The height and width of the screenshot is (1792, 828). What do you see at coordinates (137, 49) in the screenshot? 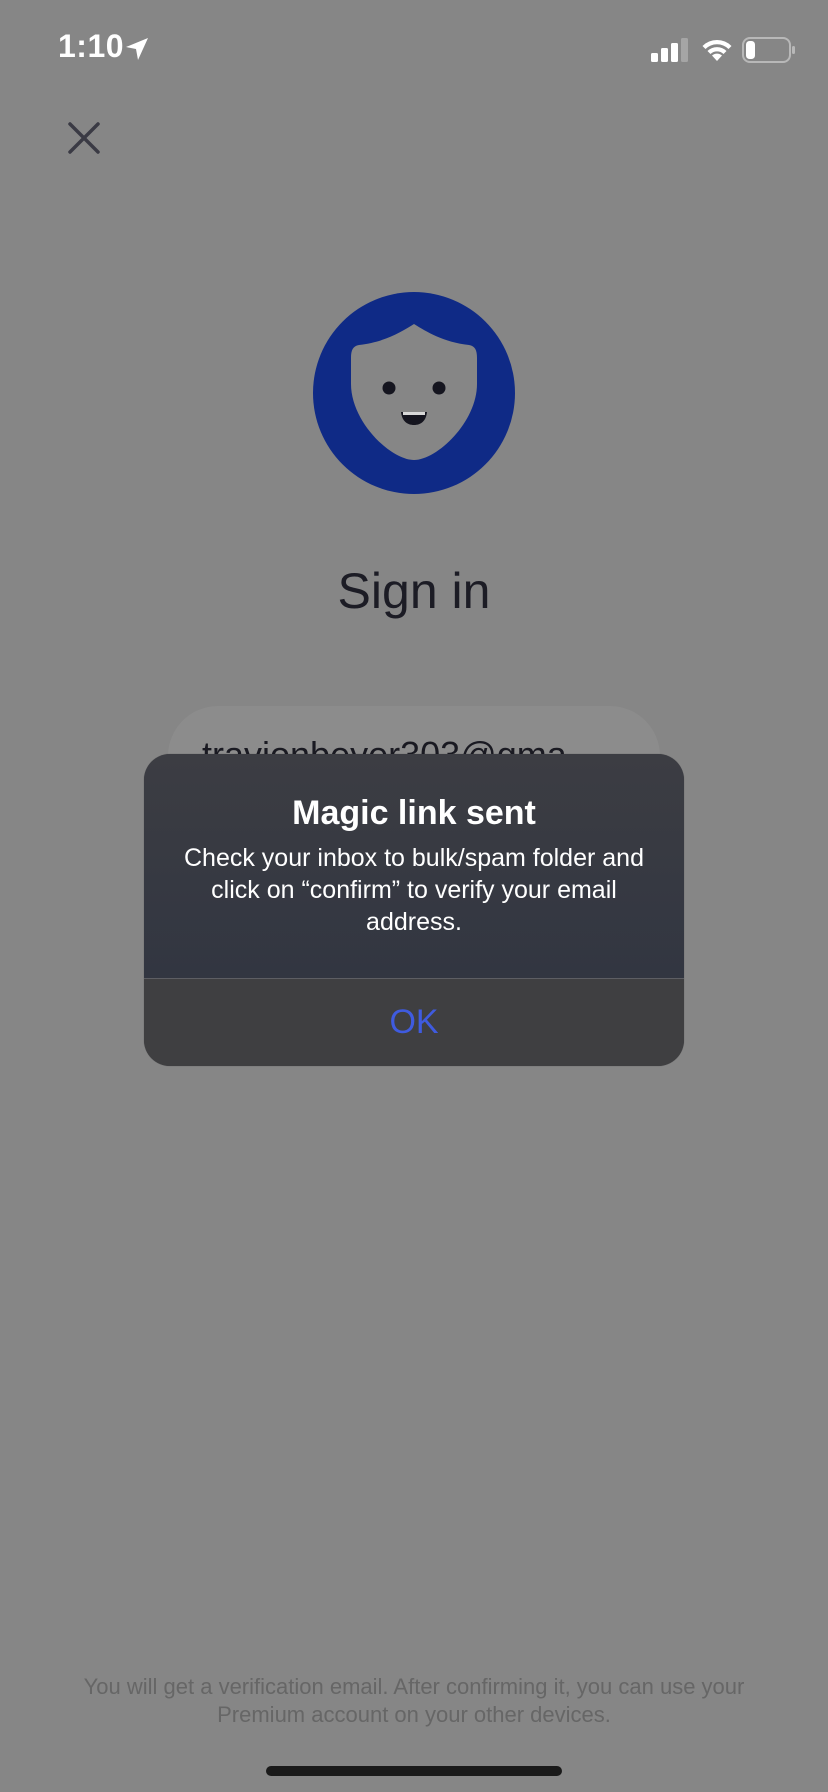
I see `location-arrow-icon` at bounding box center [137, 49].